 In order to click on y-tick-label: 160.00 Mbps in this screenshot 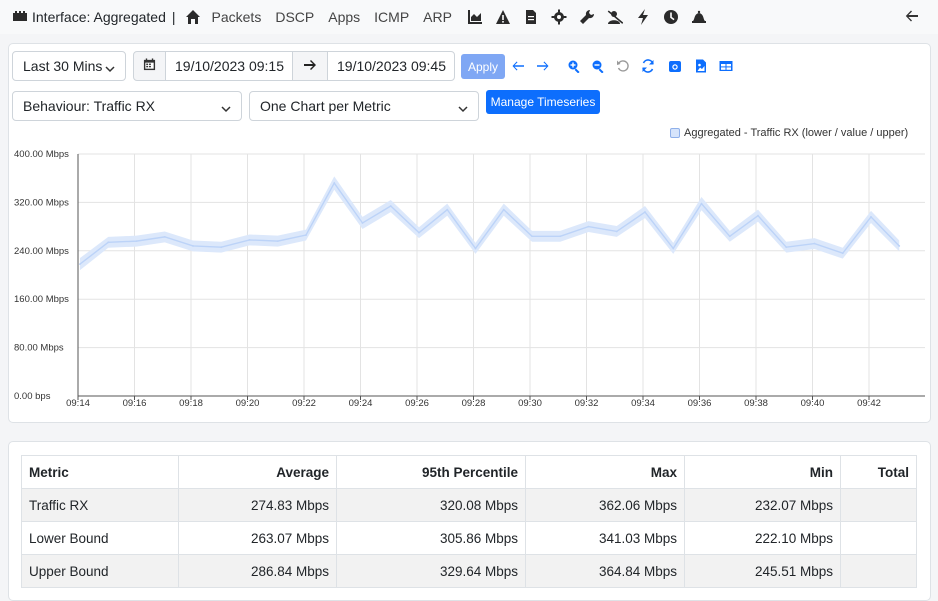, I will do `click(41, 299)`.